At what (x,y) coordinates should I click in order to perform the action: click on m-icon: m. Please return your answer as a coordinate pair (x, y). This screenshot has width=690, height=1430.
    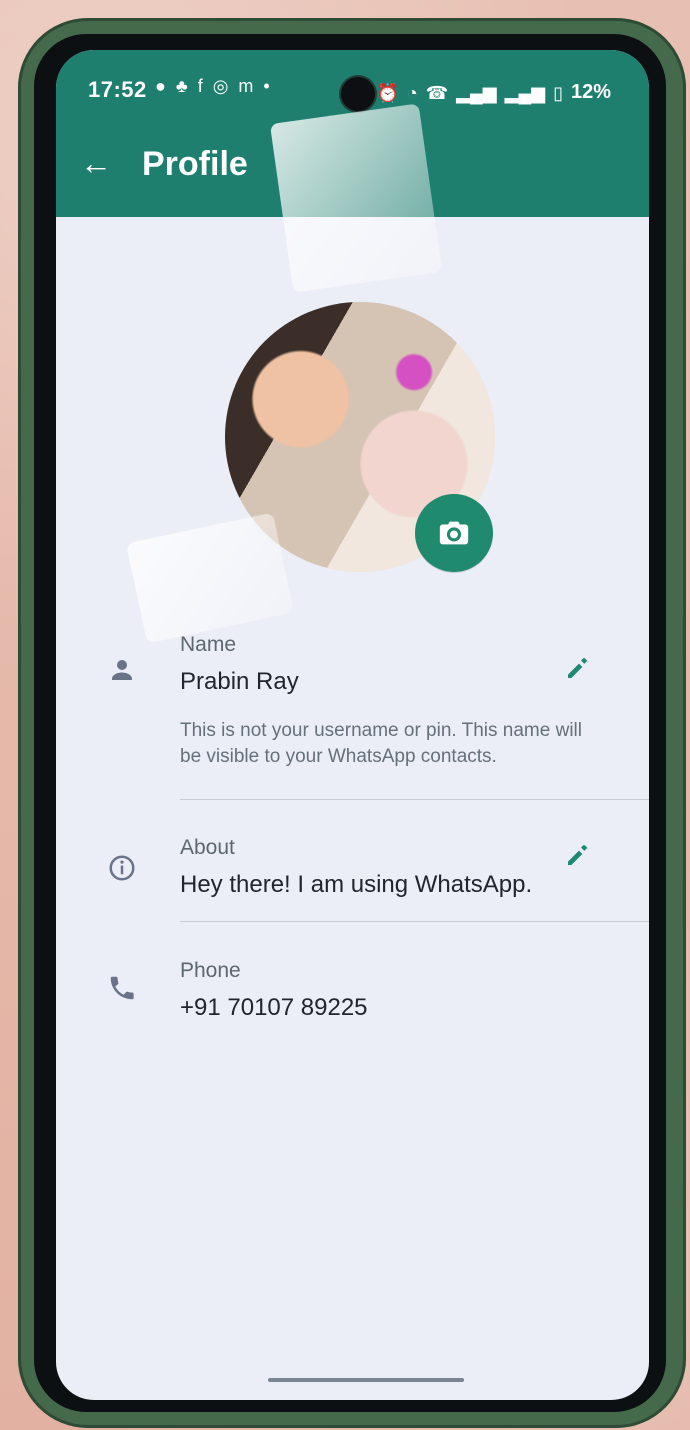
    Looking at the image, I should click on (246, 86).